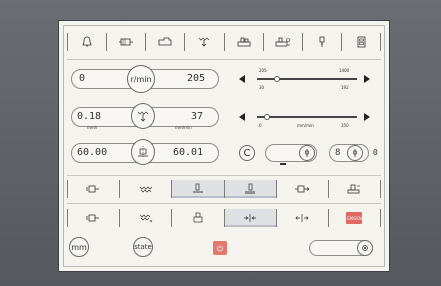 The width and height of the screenshot is (441, 286). I want to click on feed-left-unit: mm/r, so click(92, 127).